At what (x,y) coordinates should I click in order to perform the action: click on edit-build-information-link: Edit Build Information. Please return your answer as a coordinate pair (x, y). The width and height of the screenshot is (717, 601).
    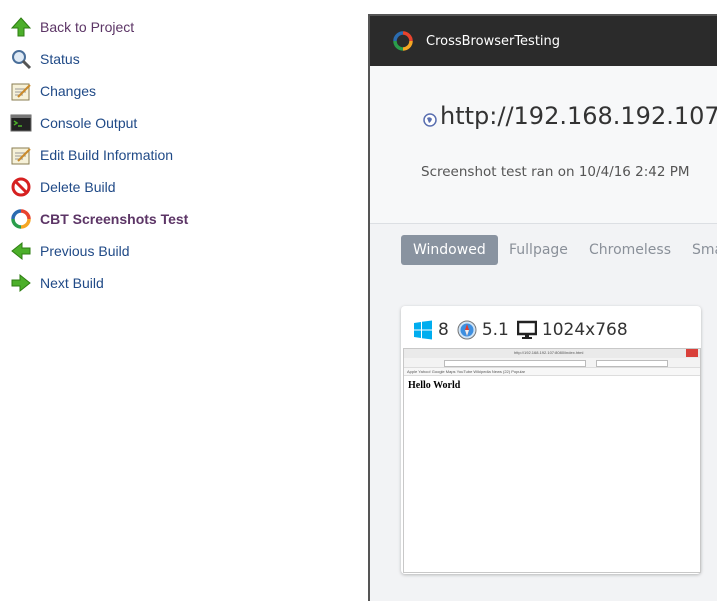
    Looking at the image, I should click on (91, 155).